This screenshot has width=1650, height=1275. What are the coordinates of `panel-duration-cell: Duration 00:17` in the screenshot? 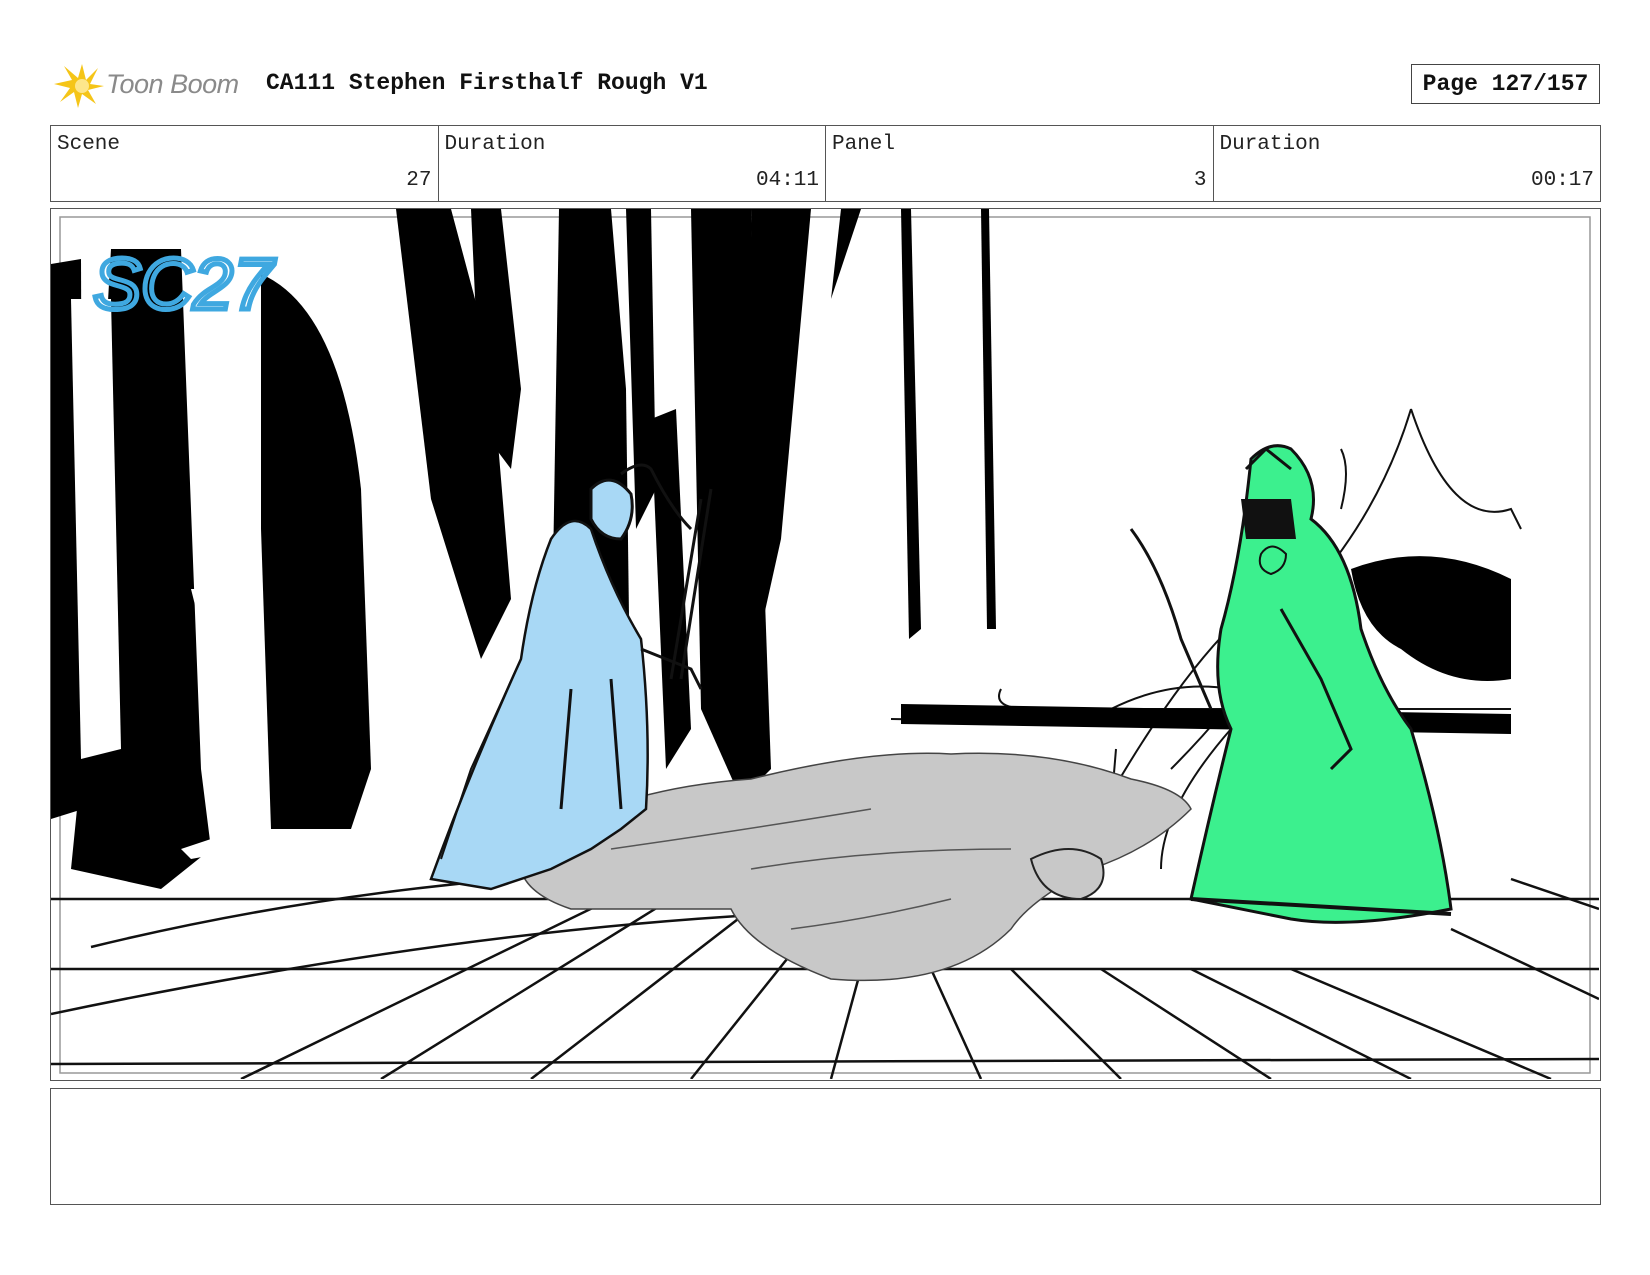 It's located at (1407, 163).